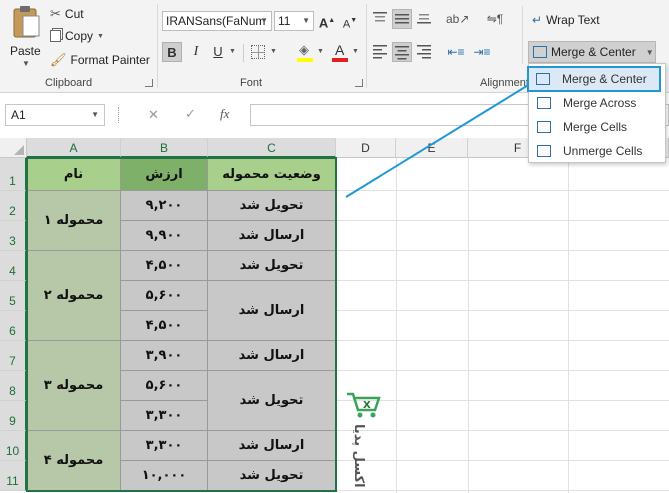 The image size is (669, 493). I want to click on underline-button: U, so click(218, 52).